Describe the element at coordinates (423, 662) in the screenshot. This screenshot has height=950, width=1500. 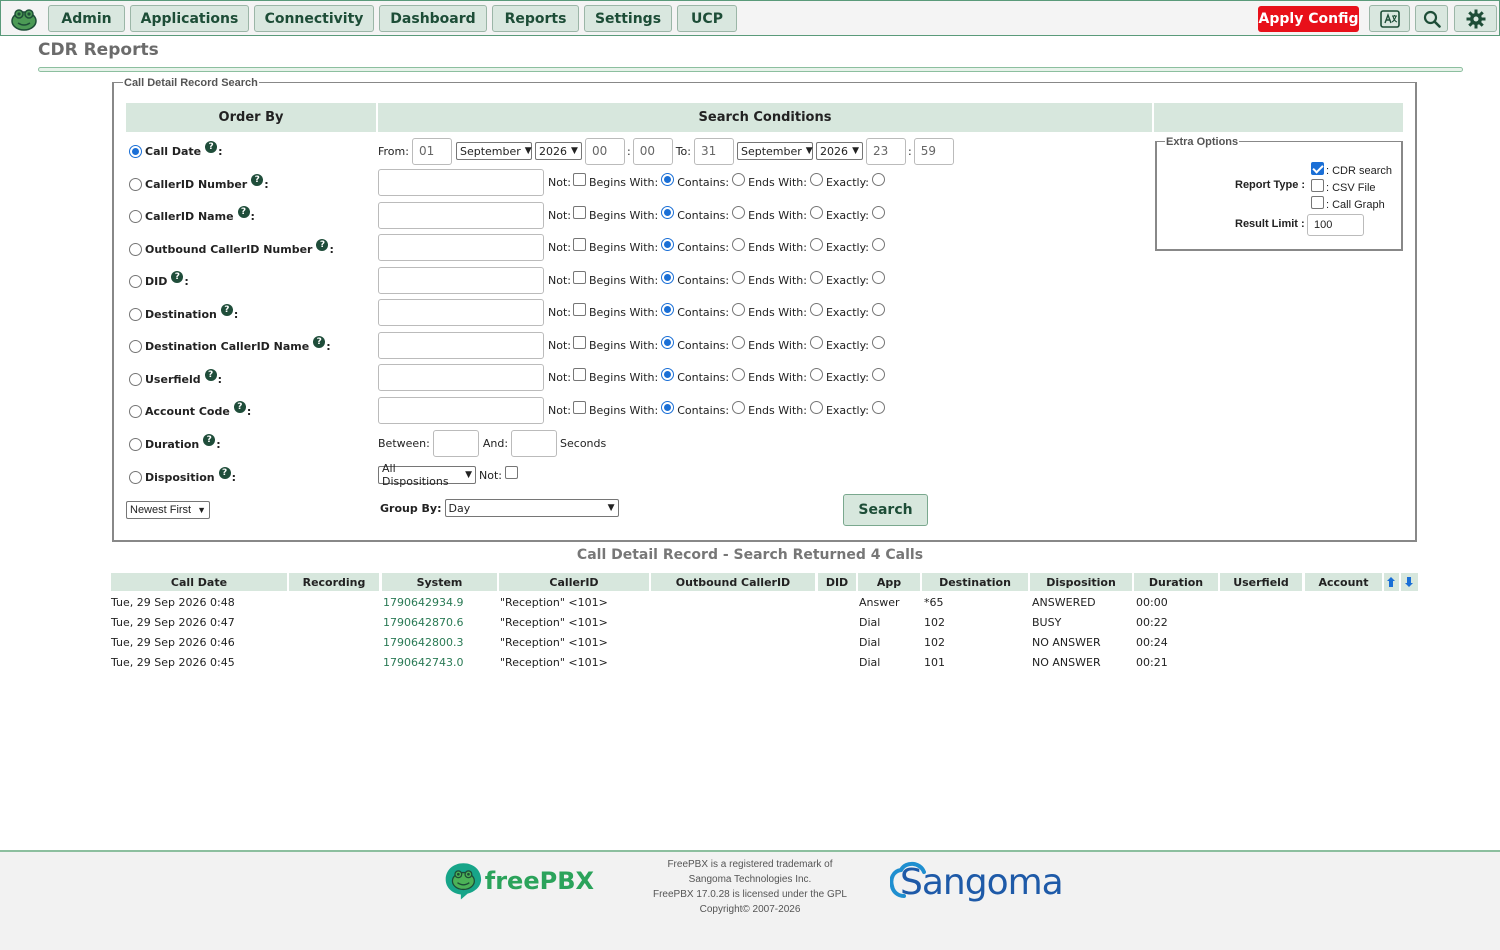
I see `system-link: 1790642743.0` at that location.